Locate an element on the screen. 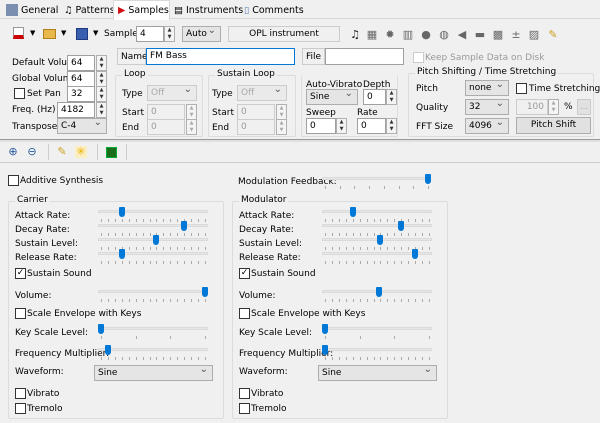 This screenshot has height=423, width=600. keep-on-disk-checkbox is located at coordinates (418, 57).